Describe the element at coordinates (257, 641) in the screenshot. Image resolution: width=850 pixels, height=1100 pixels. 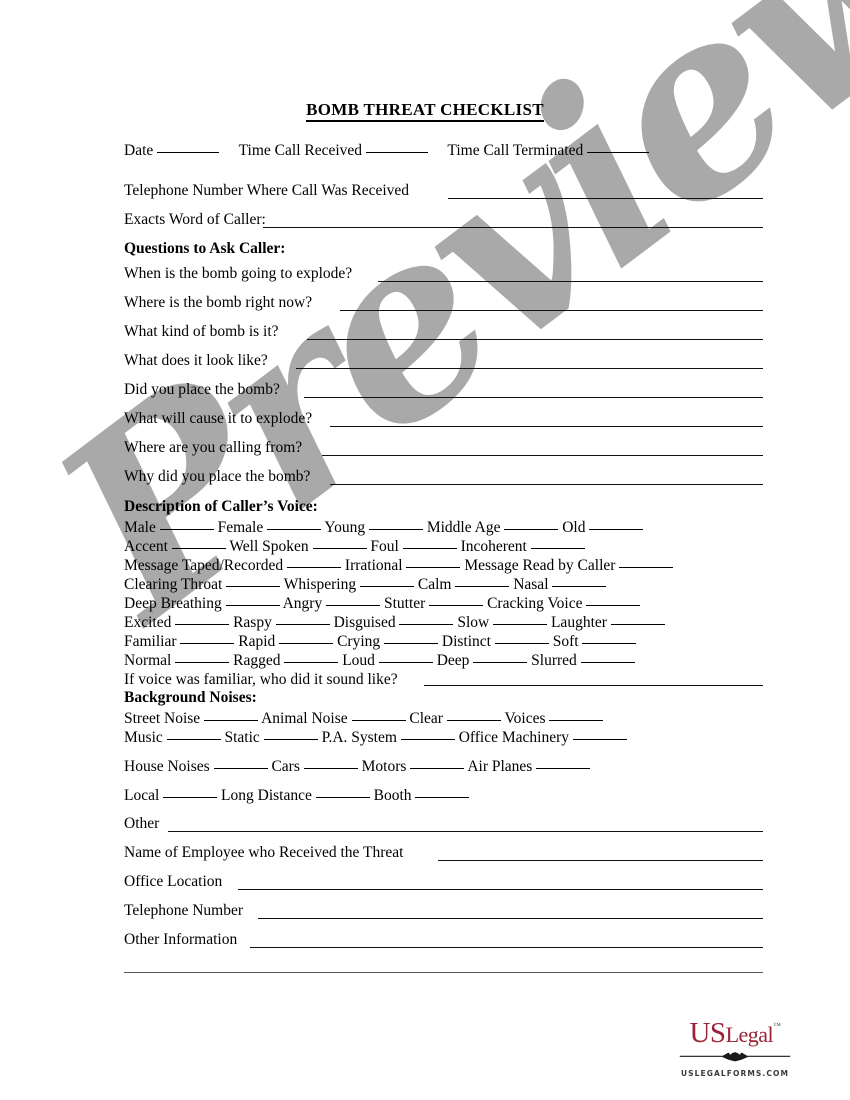
I see `voice-item-label: Rapid` at that location.